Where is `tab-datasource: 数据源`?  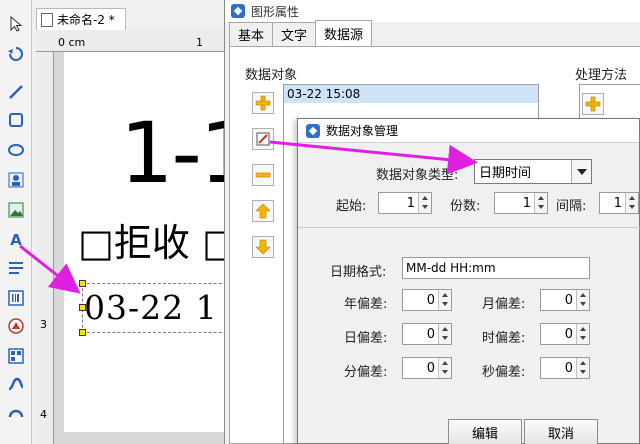 tab-datasource: 数据源 is located at coordinates (344, 33).